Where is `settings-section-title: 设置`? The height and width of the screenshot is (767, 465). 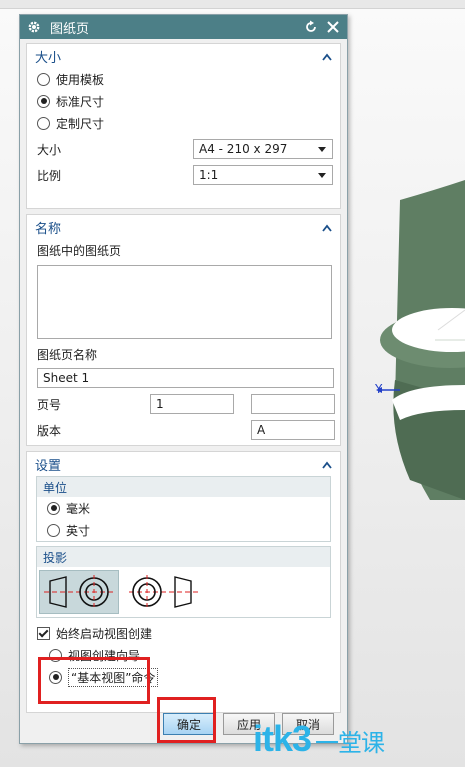 settings-section-title: 设置 is located at coordinates (48, 466).